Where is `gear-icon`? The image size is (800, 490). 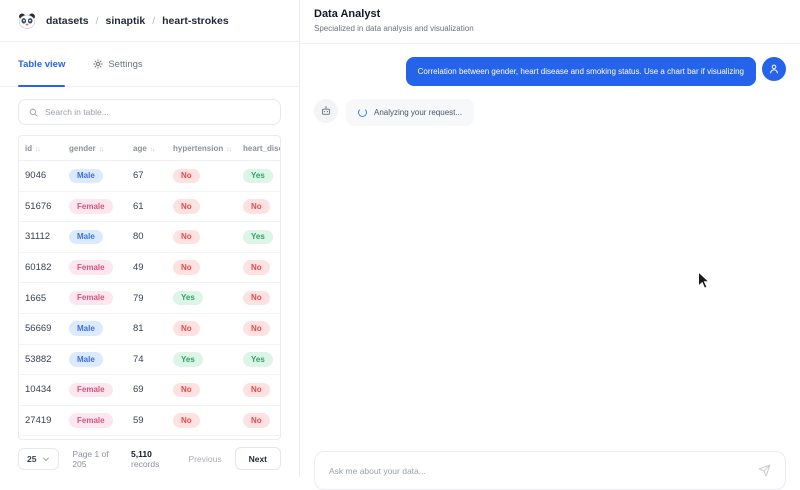 gear-icon is located at coordinates (98, 64).